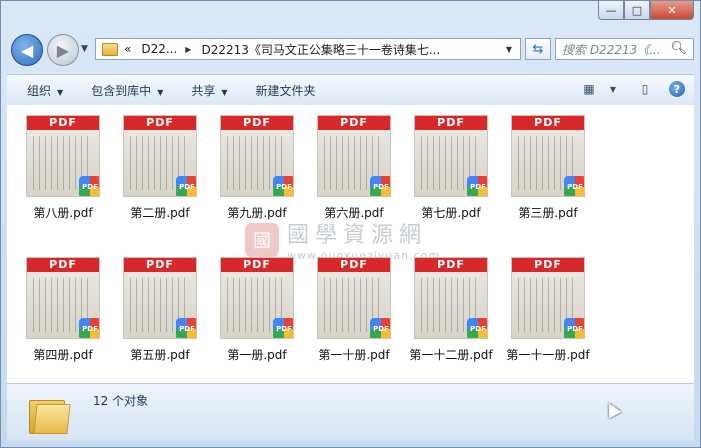 This screenshot has width=701, height=448. Describe the element at coordinates (350, 90) in the screenshot. I see `command-toolbar: 组织 ▼ 包含到库中 ▼ 共享 ▼ 新建文件夹 ▦ ▼ ▯ ?` at that location.